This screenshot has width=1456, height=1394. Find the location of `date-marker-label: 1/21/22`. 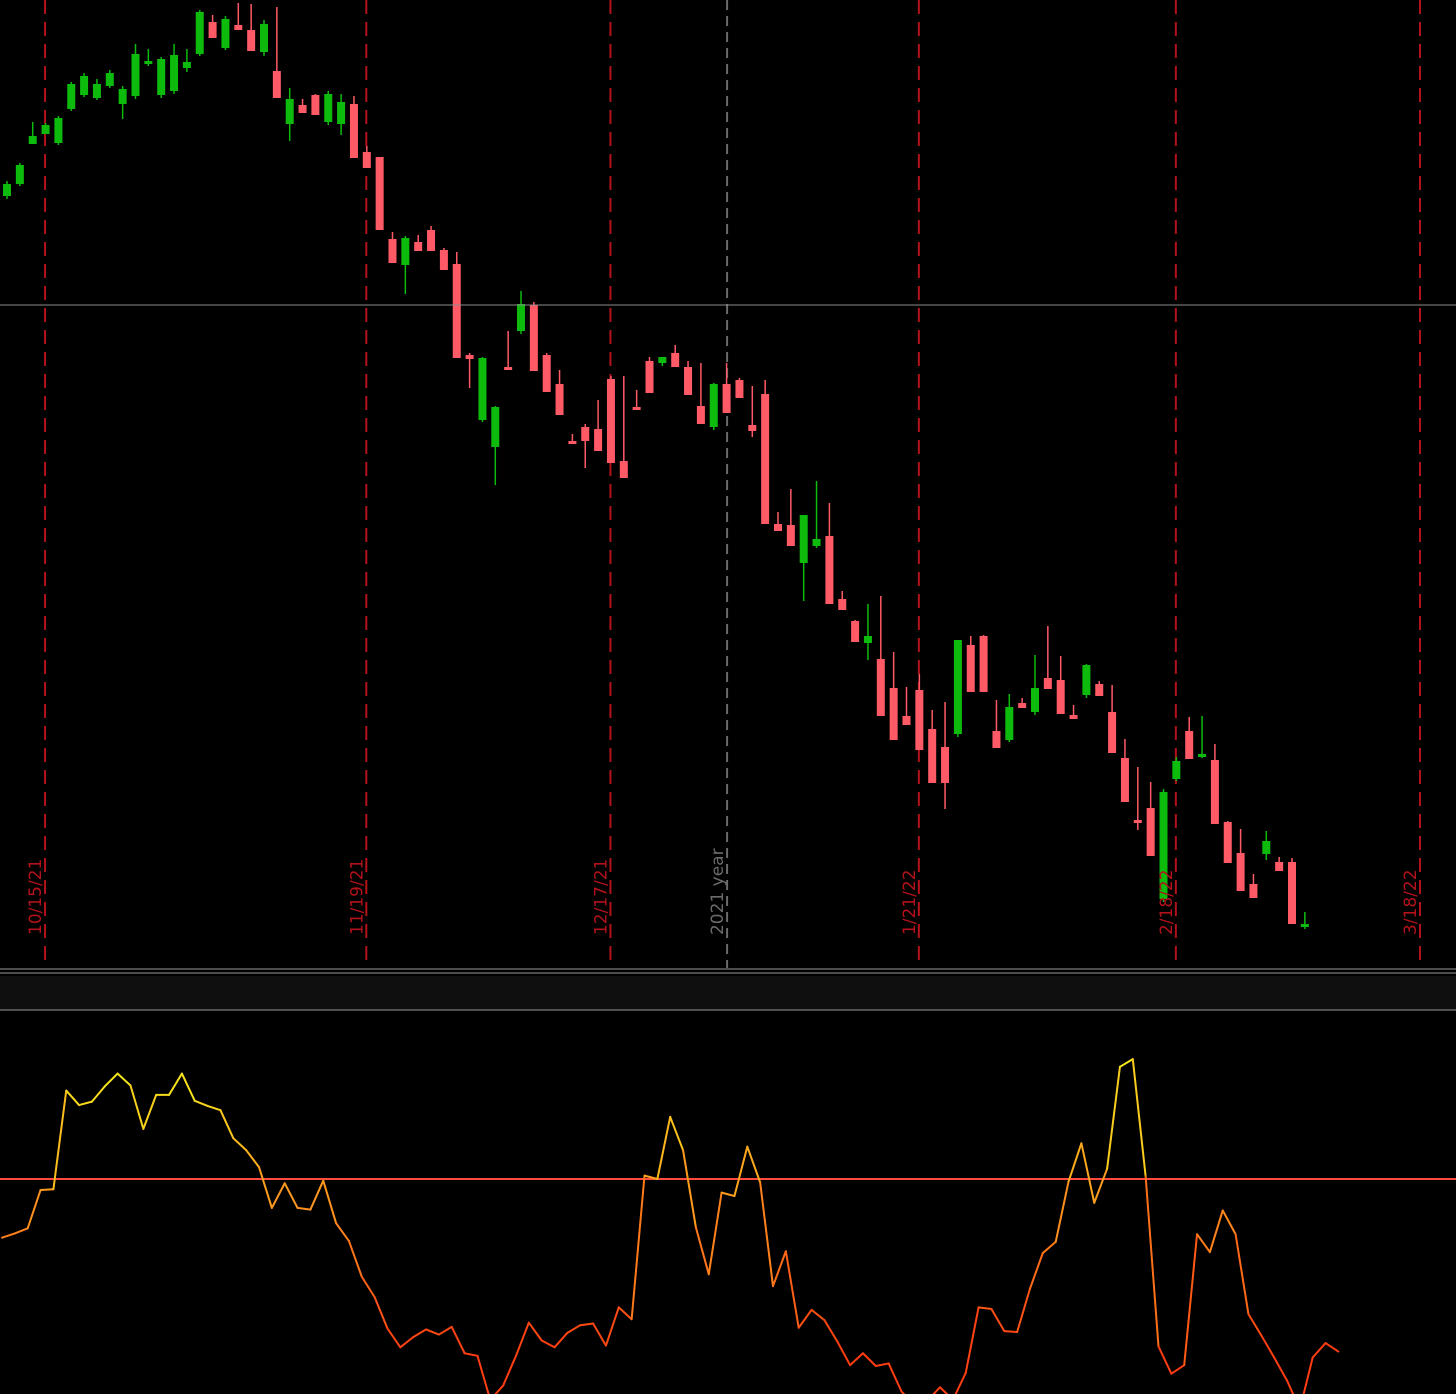

date-marker-label: 1/21/22 is located at coordinates (910, 902).